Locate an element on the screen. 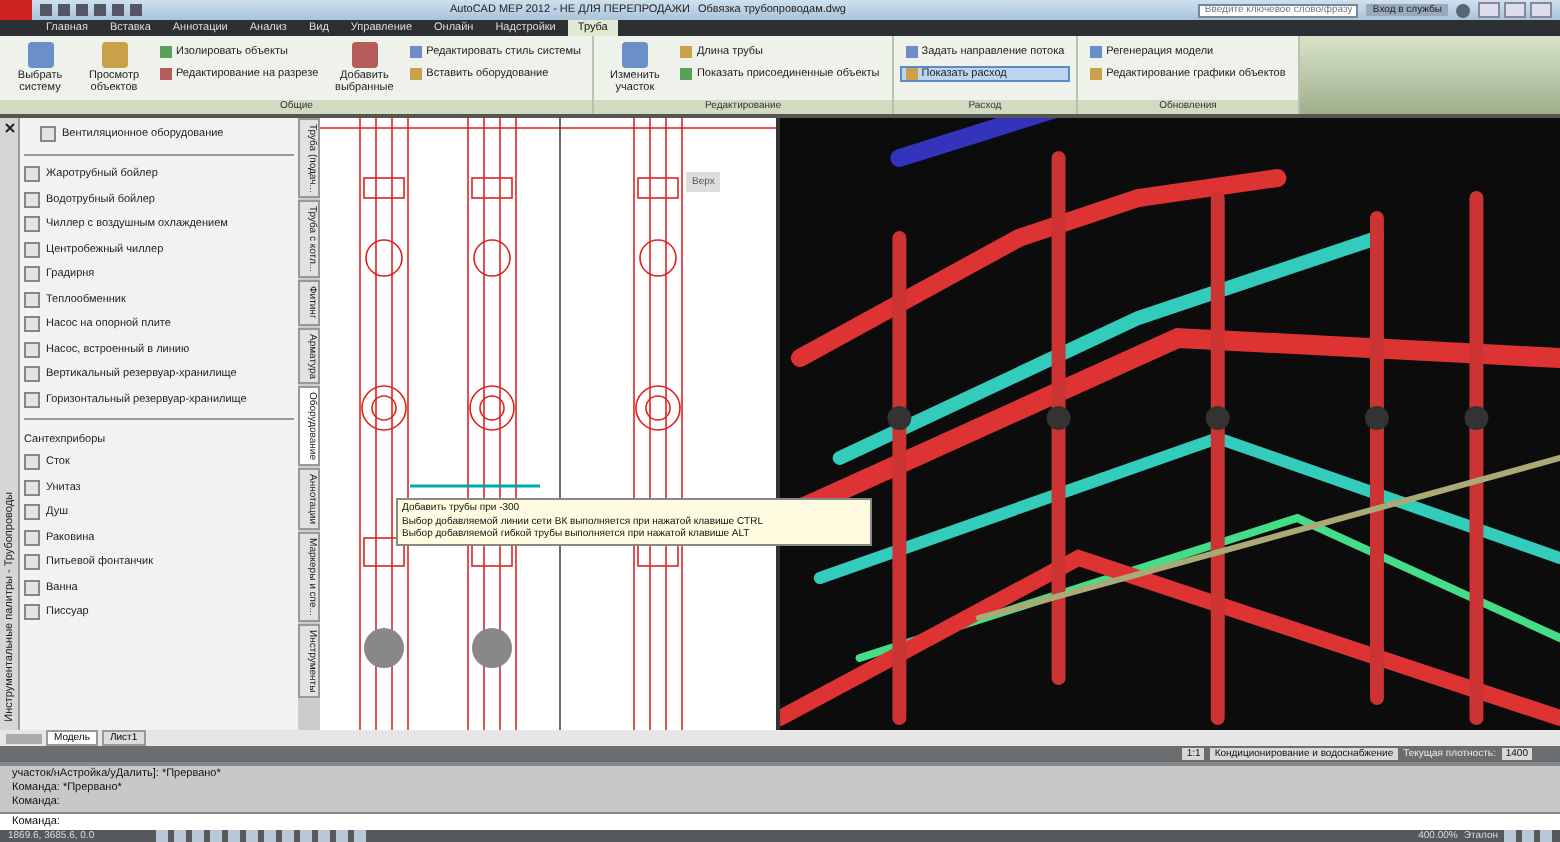 This screenshot has width=1560, height=842. maximize-icon is located at coordinates (1515, 10).